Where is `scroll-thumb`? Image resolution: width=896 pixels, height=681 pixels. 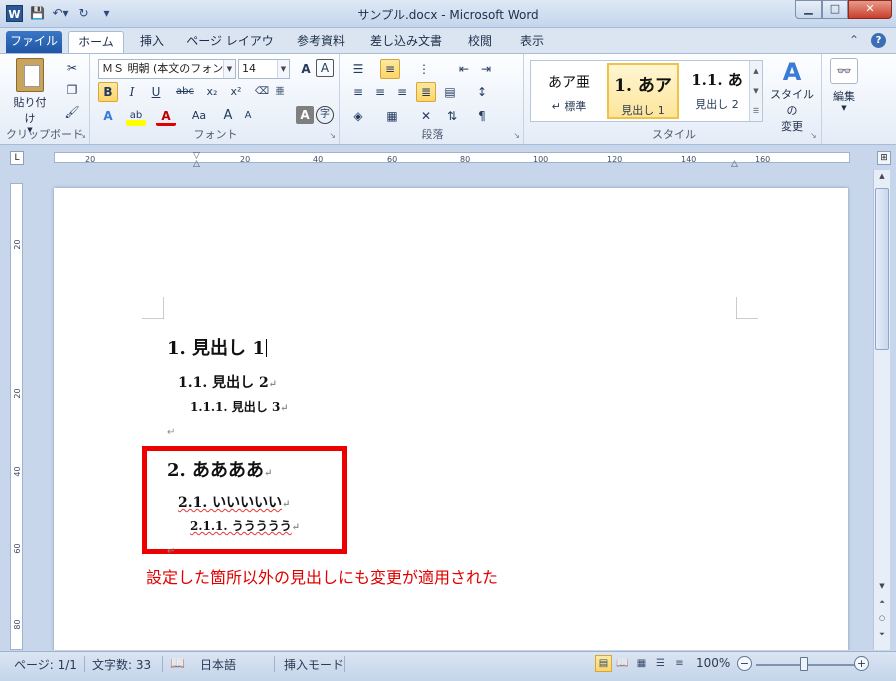 scroll-thumb is located at coordinates (882, 269).